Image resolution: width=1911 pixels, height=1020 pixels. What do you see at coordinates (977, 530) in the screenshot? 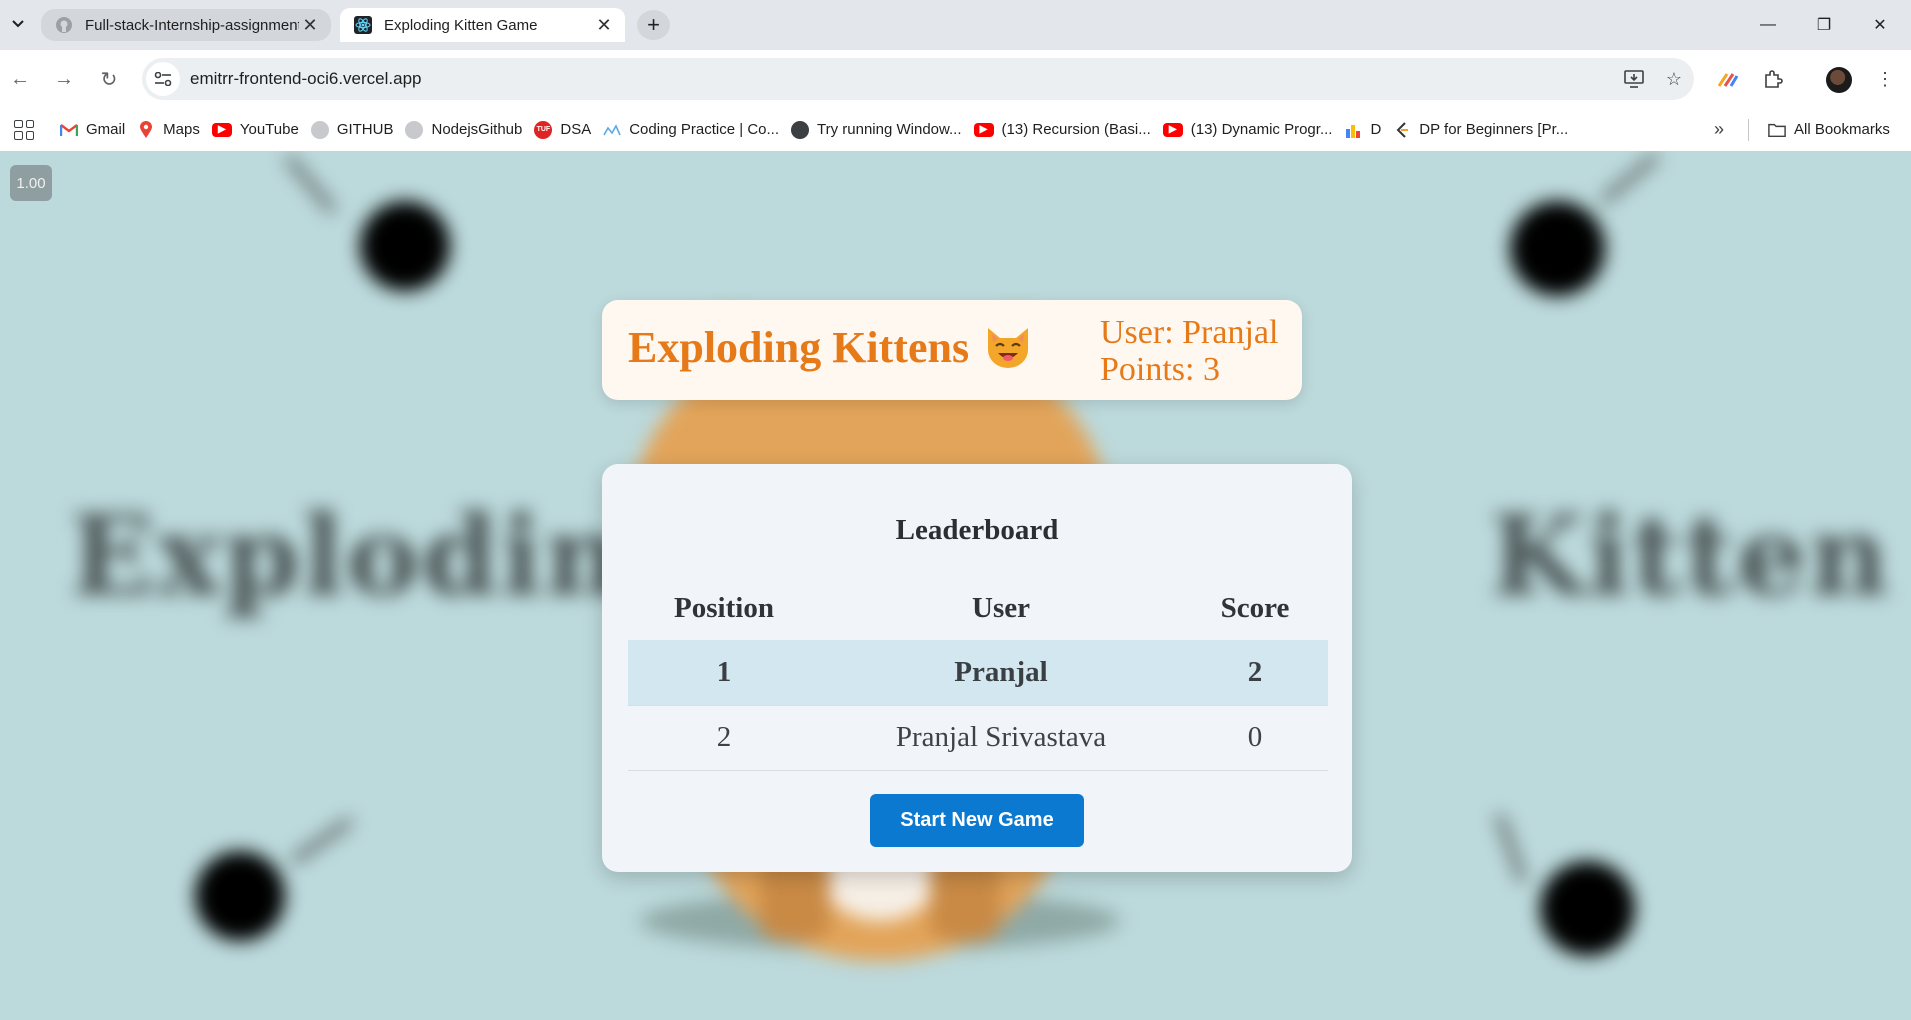
I see `leaderboard-title: Leaderboard` at bounding box center [977, 530].